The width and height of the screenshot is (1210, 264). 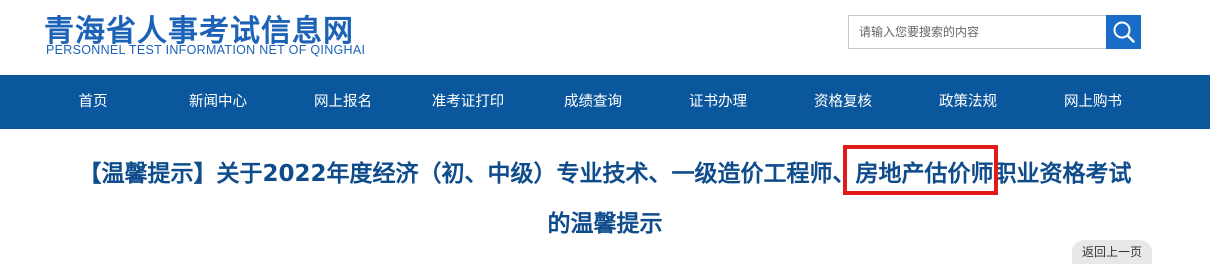 What do you see at coordinates (605, 224) in the screenshot?
I see `article-title-line2: 的温馨提示` at bounding box center [605, 224].